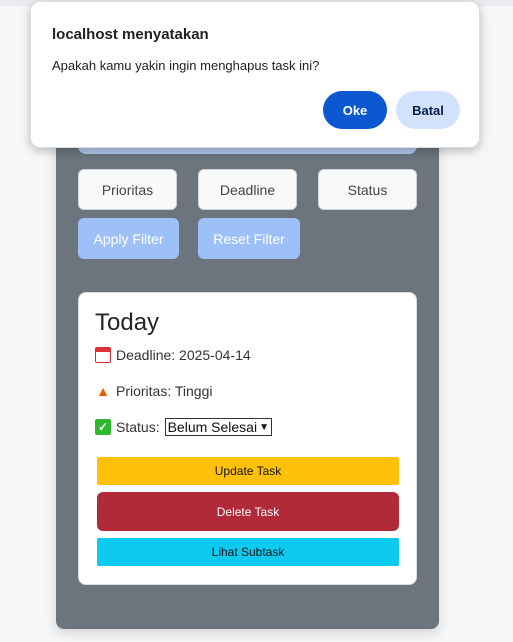 This screenshot has width=513, height=642. I want to click on update-task-label: Update Task, so click(248, 471).